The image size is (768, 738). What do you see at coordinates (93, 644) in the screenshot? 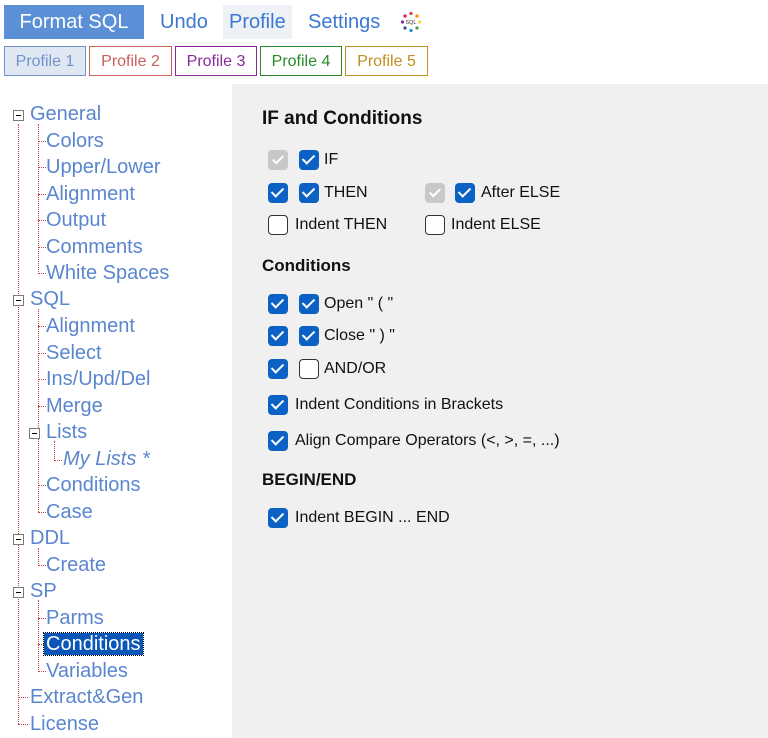
I see `tree-sp-conditions: Conditions` at bounding box center [93, 644].